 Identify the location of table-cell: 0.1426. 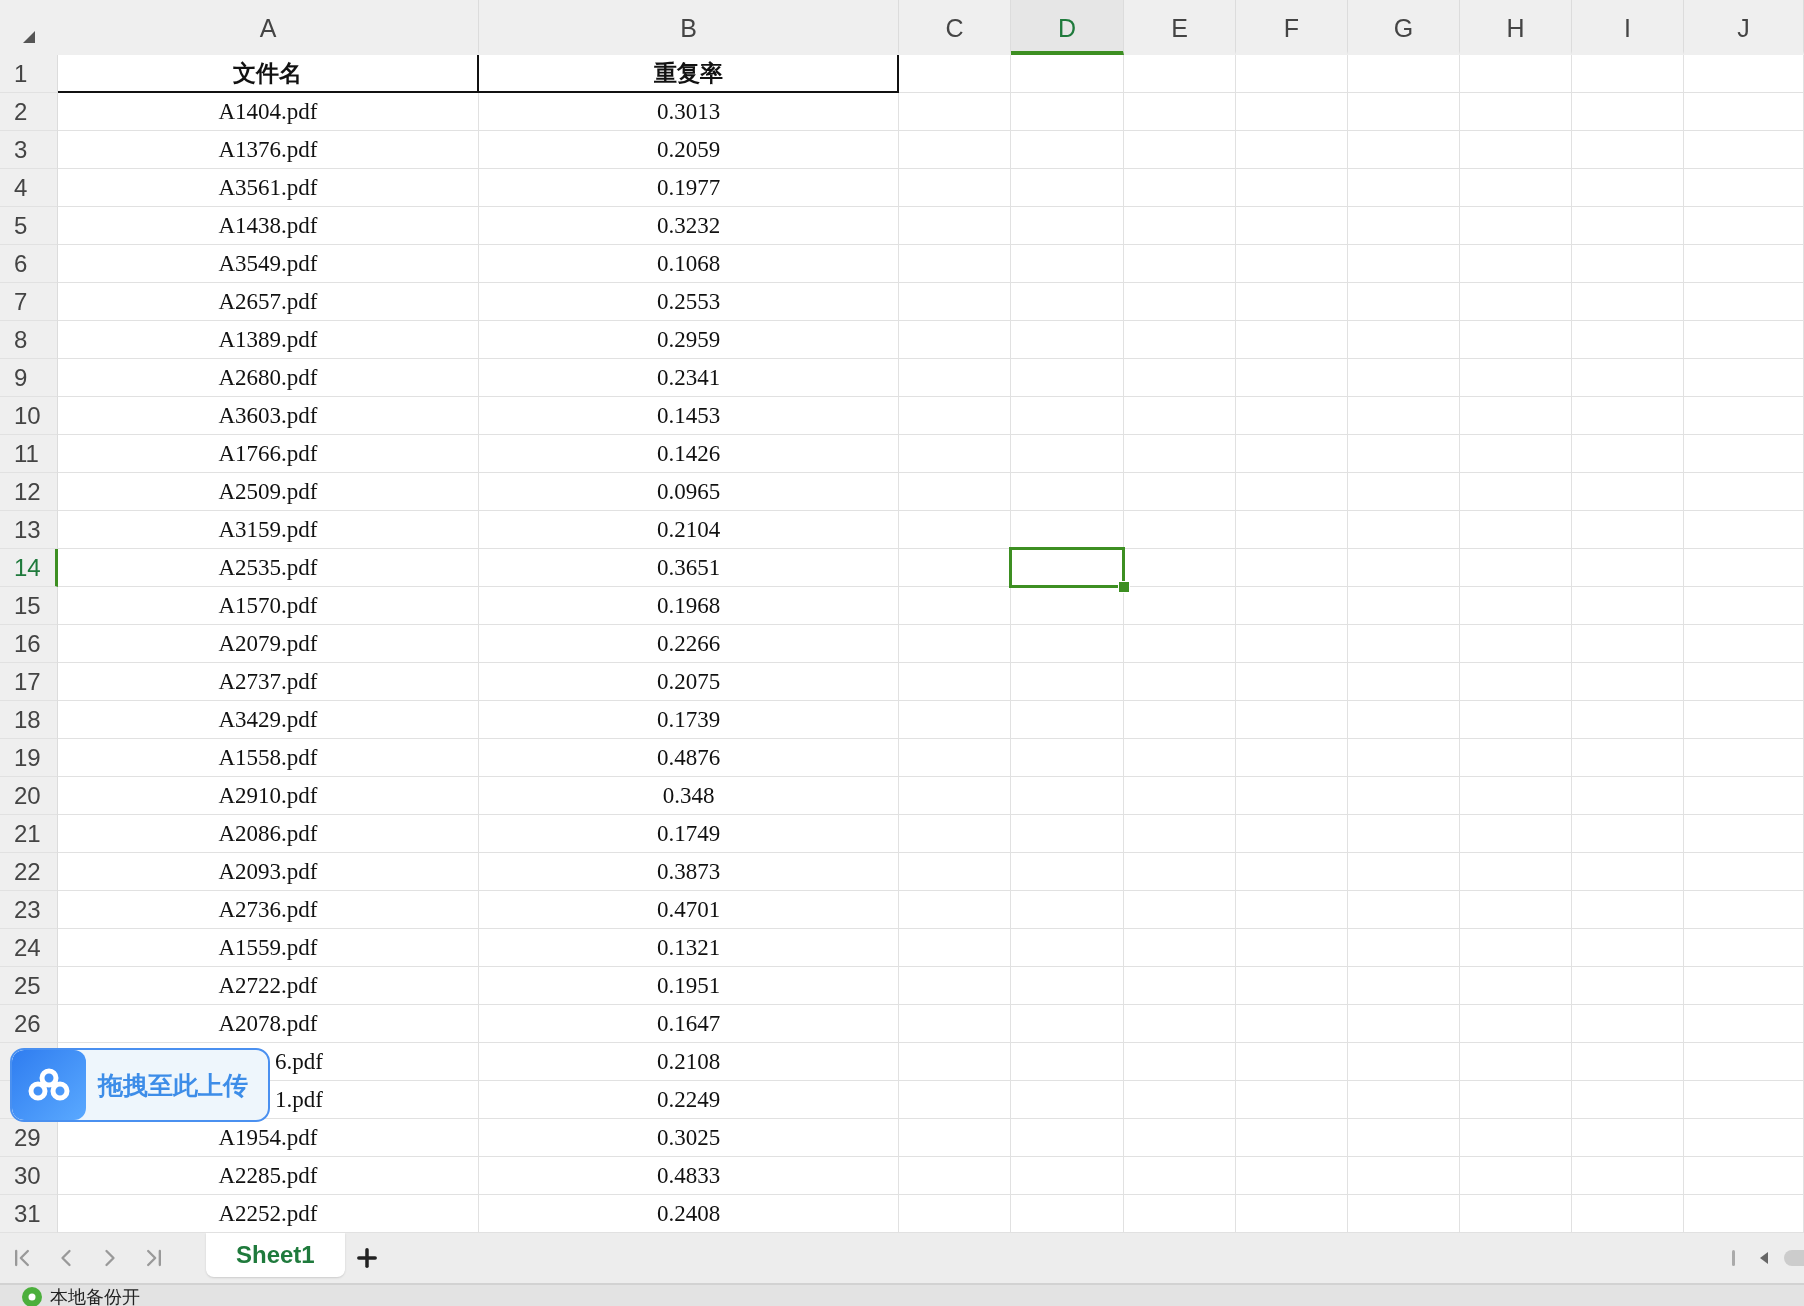
(689, 454).